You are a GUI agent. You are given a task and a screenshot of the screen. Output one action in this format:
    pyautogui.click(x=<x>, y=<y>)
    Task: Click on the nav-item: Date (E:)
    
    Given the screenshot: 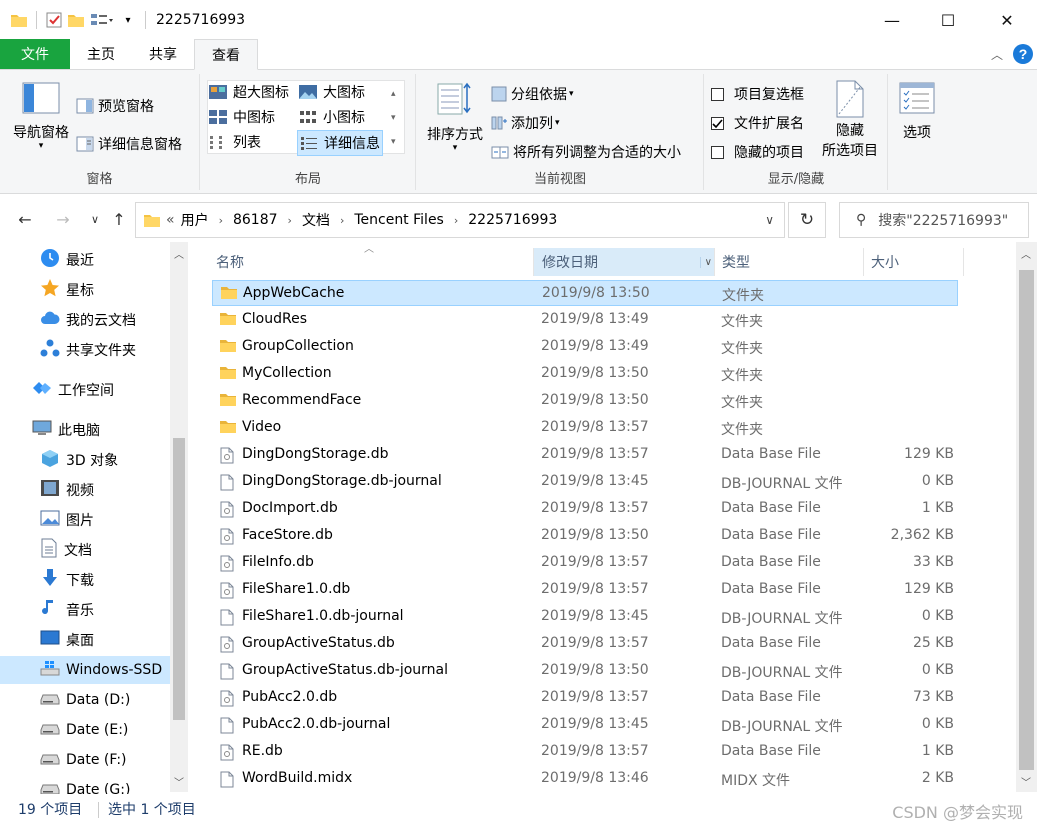 What is the action you would take?
    pyautogui.click(x=85, y=730)
    